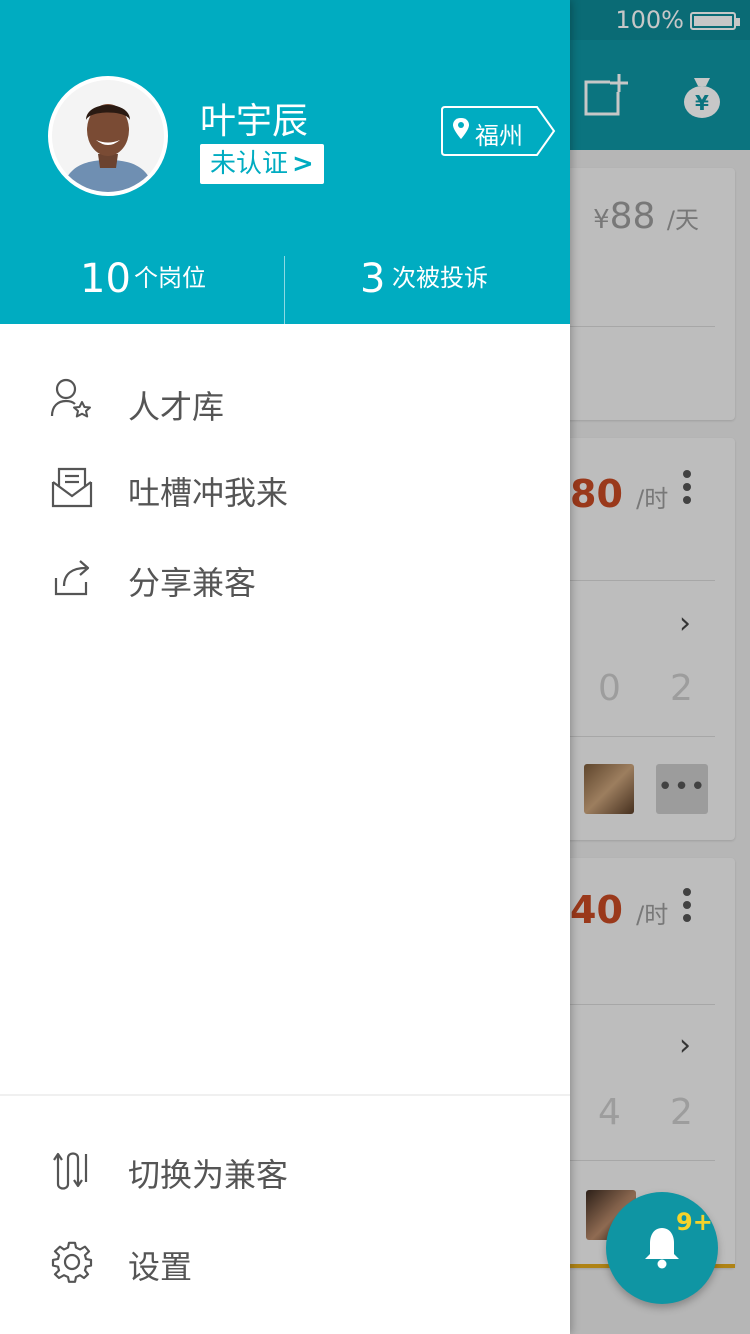 The image size is (750, 1334). I want to click on talent-pool-icon, so click(70, 398).